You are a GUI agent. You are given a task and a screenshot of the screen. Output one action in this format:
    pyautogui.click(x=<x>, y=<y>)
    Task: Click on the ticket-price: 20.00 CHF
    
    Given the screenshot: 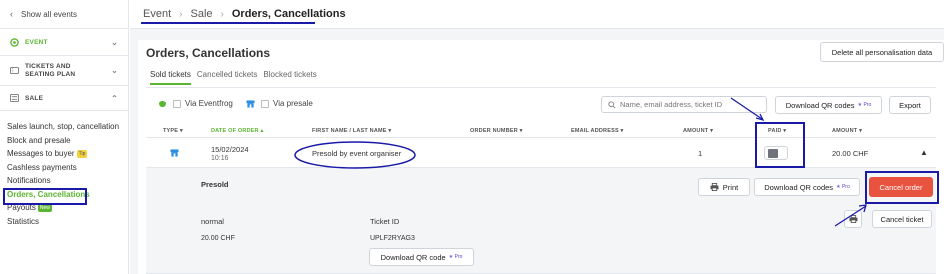 What is the action you would take?
    pyautogui.click(x=218, y=238)
    